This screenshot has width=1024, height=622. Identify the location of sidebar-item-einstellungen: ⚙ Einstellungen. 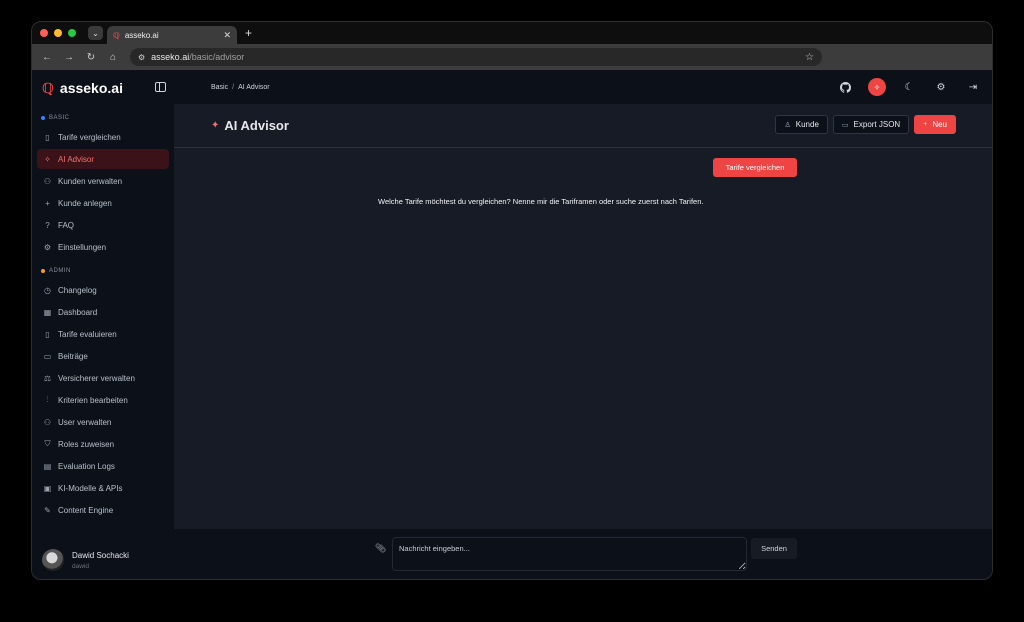
(103, 247).